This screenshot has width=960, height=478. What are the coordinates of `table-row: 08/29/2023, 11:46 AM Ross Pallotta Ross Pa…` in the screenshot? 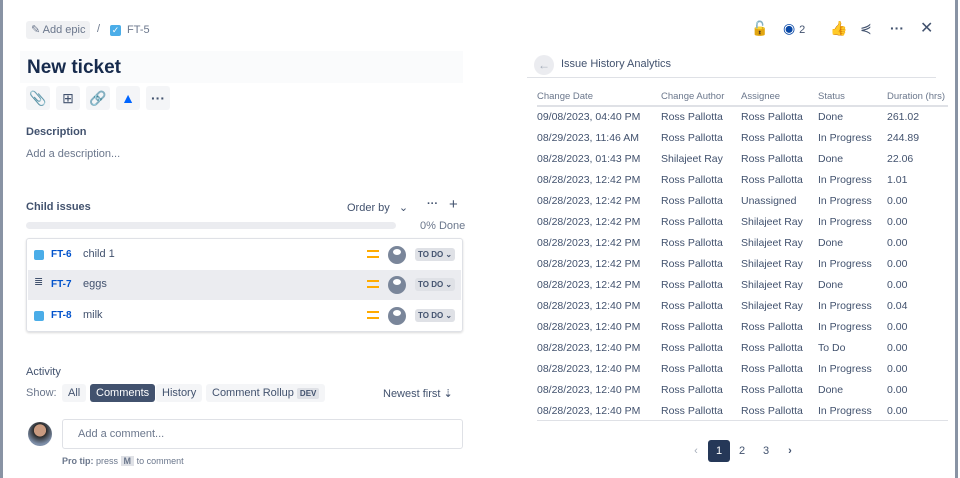 It's located at (742, 137).